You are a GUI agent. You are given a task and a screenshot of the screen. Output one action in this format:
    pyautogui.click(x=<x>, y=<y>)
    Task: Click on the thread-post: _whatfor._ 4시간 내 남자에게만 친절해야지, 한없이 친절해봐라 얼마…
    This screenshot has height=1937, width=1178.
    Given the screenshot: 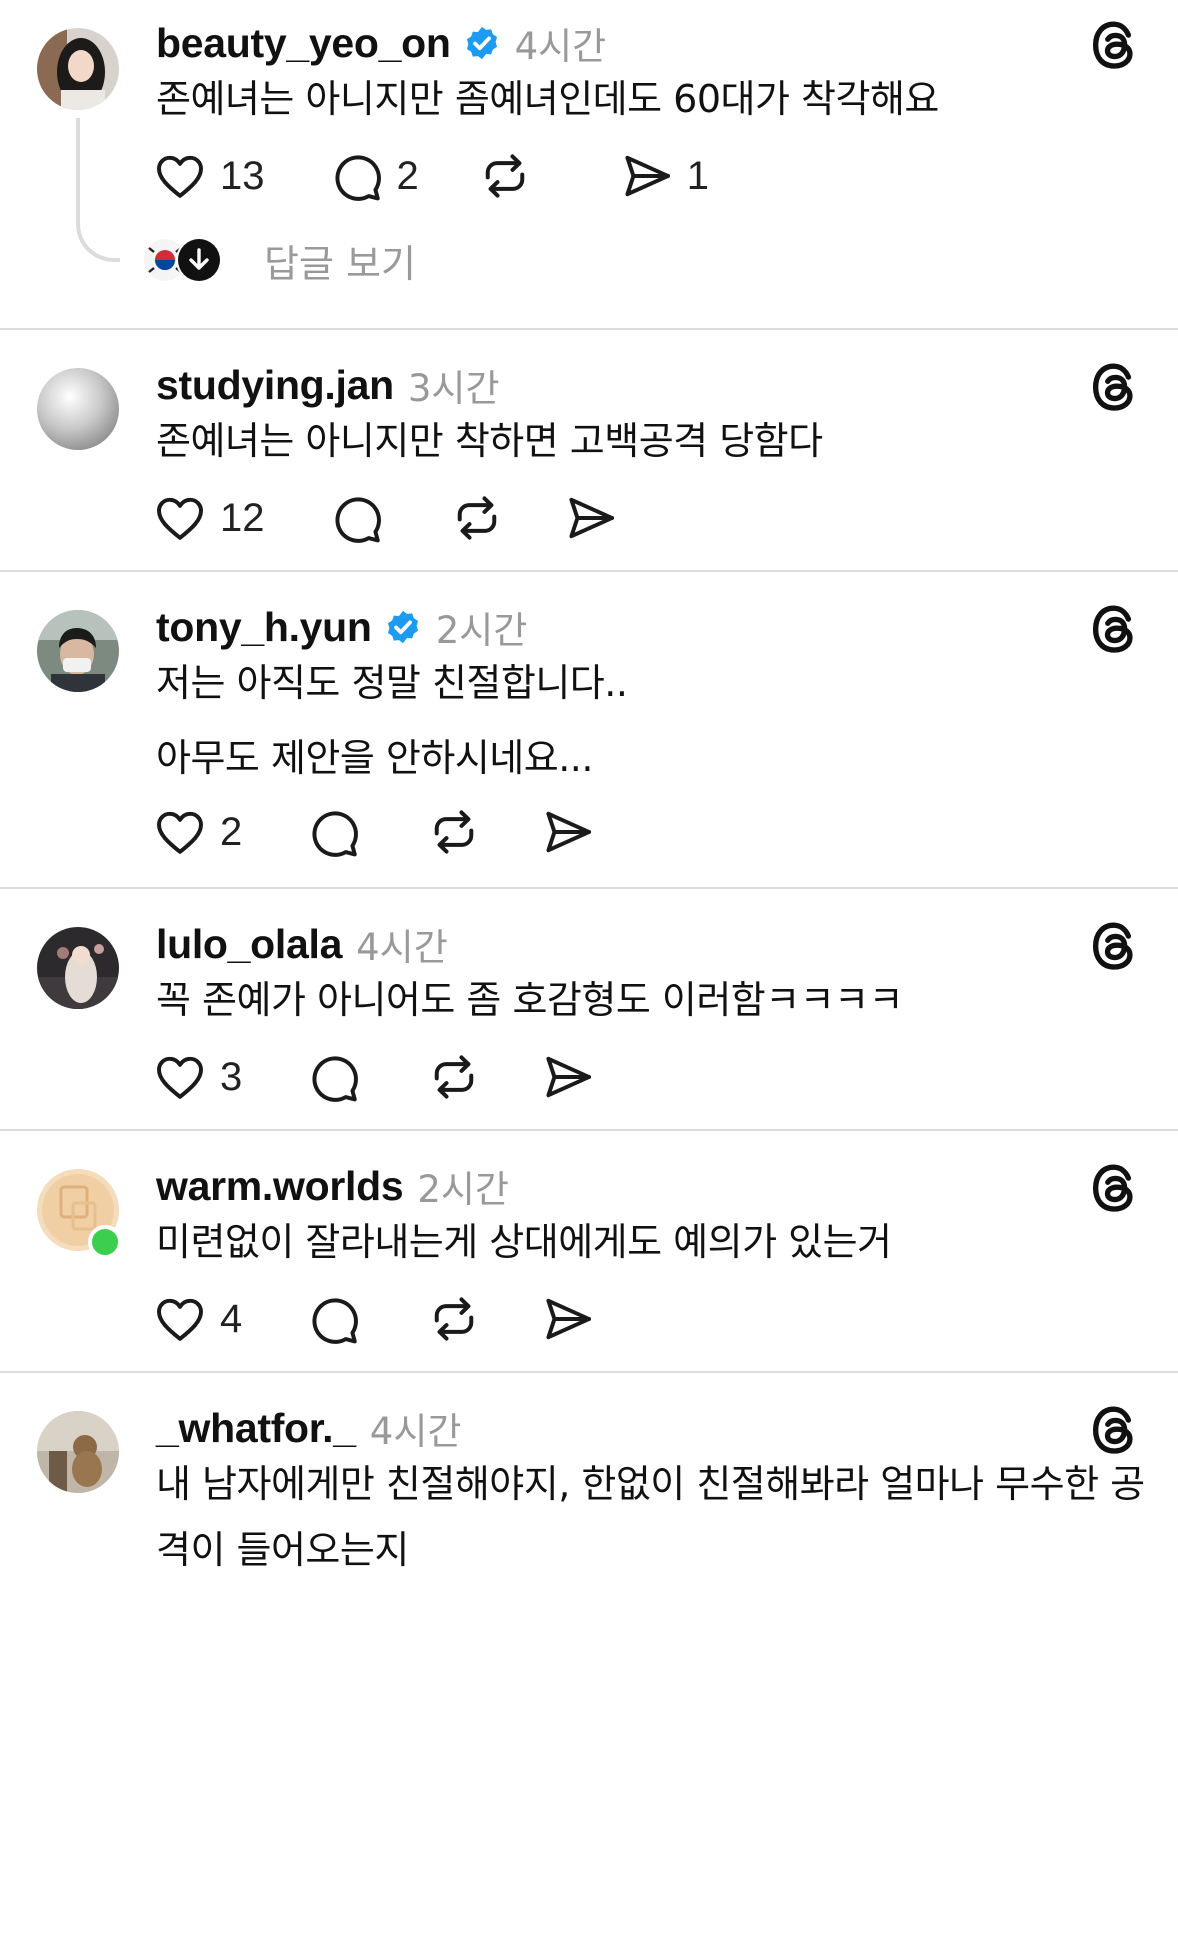 What is the action you would take?
    pyautogui.click(x=589, y=1473)
    